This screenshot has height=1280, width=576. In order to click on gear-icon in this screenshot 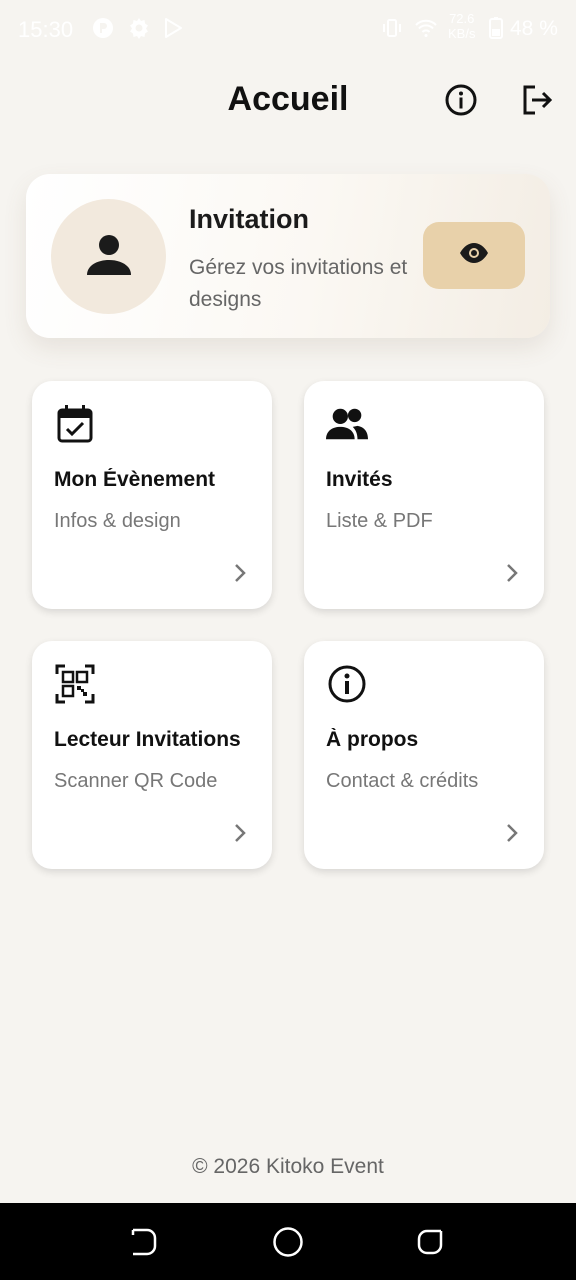, I will do `click(139, 28)`.